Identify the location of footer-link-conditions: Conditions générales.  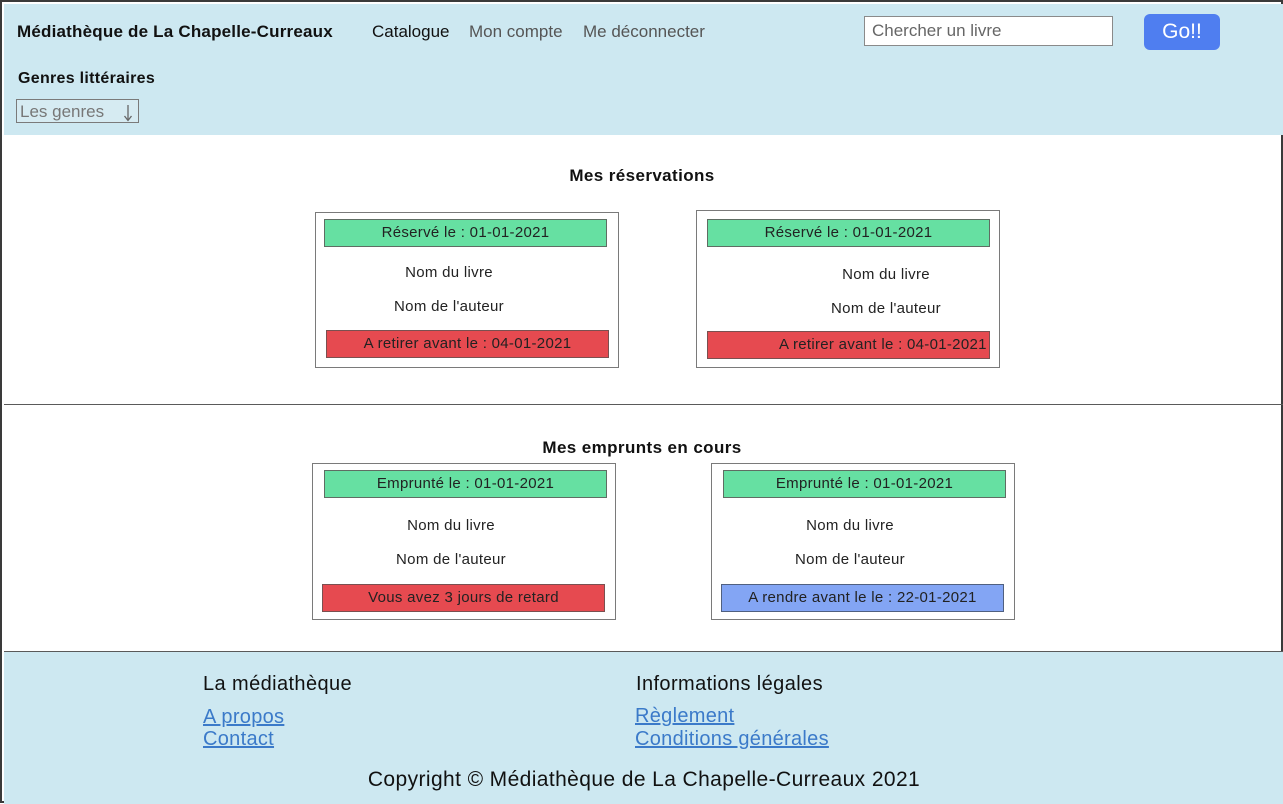
(732, 739).